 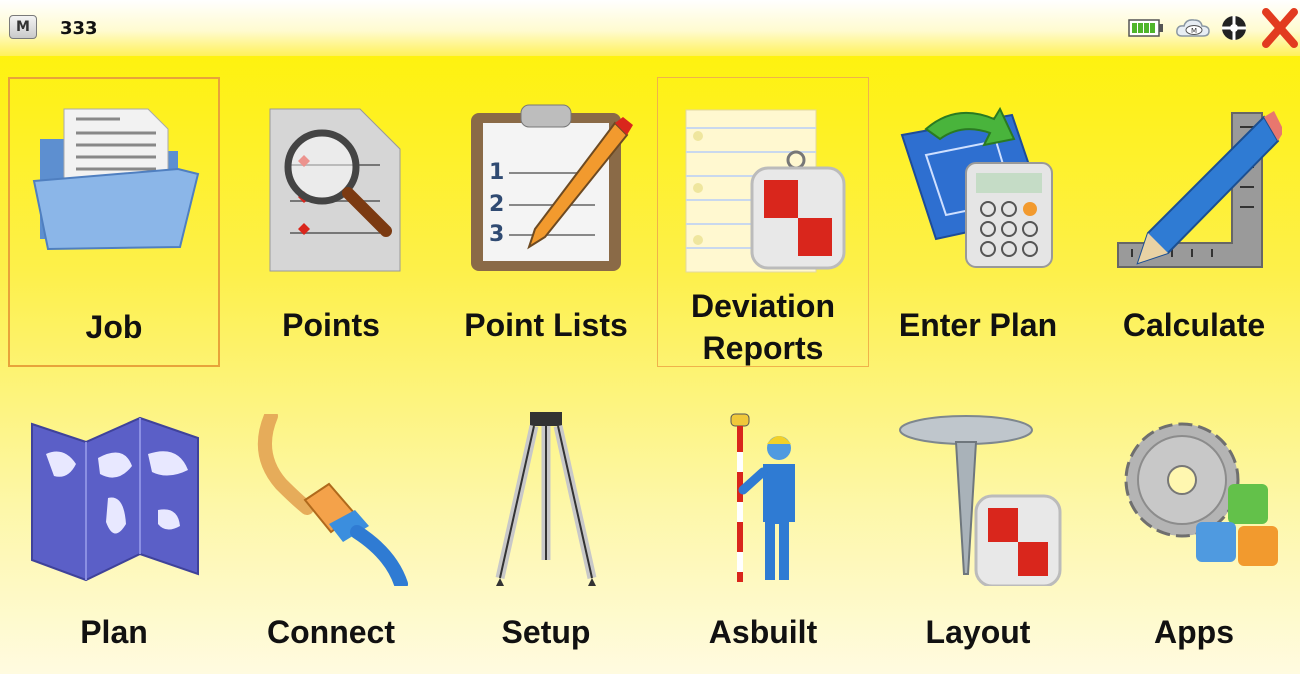 I want to click on cloud-icon: M, so click(x=1193, y=28).